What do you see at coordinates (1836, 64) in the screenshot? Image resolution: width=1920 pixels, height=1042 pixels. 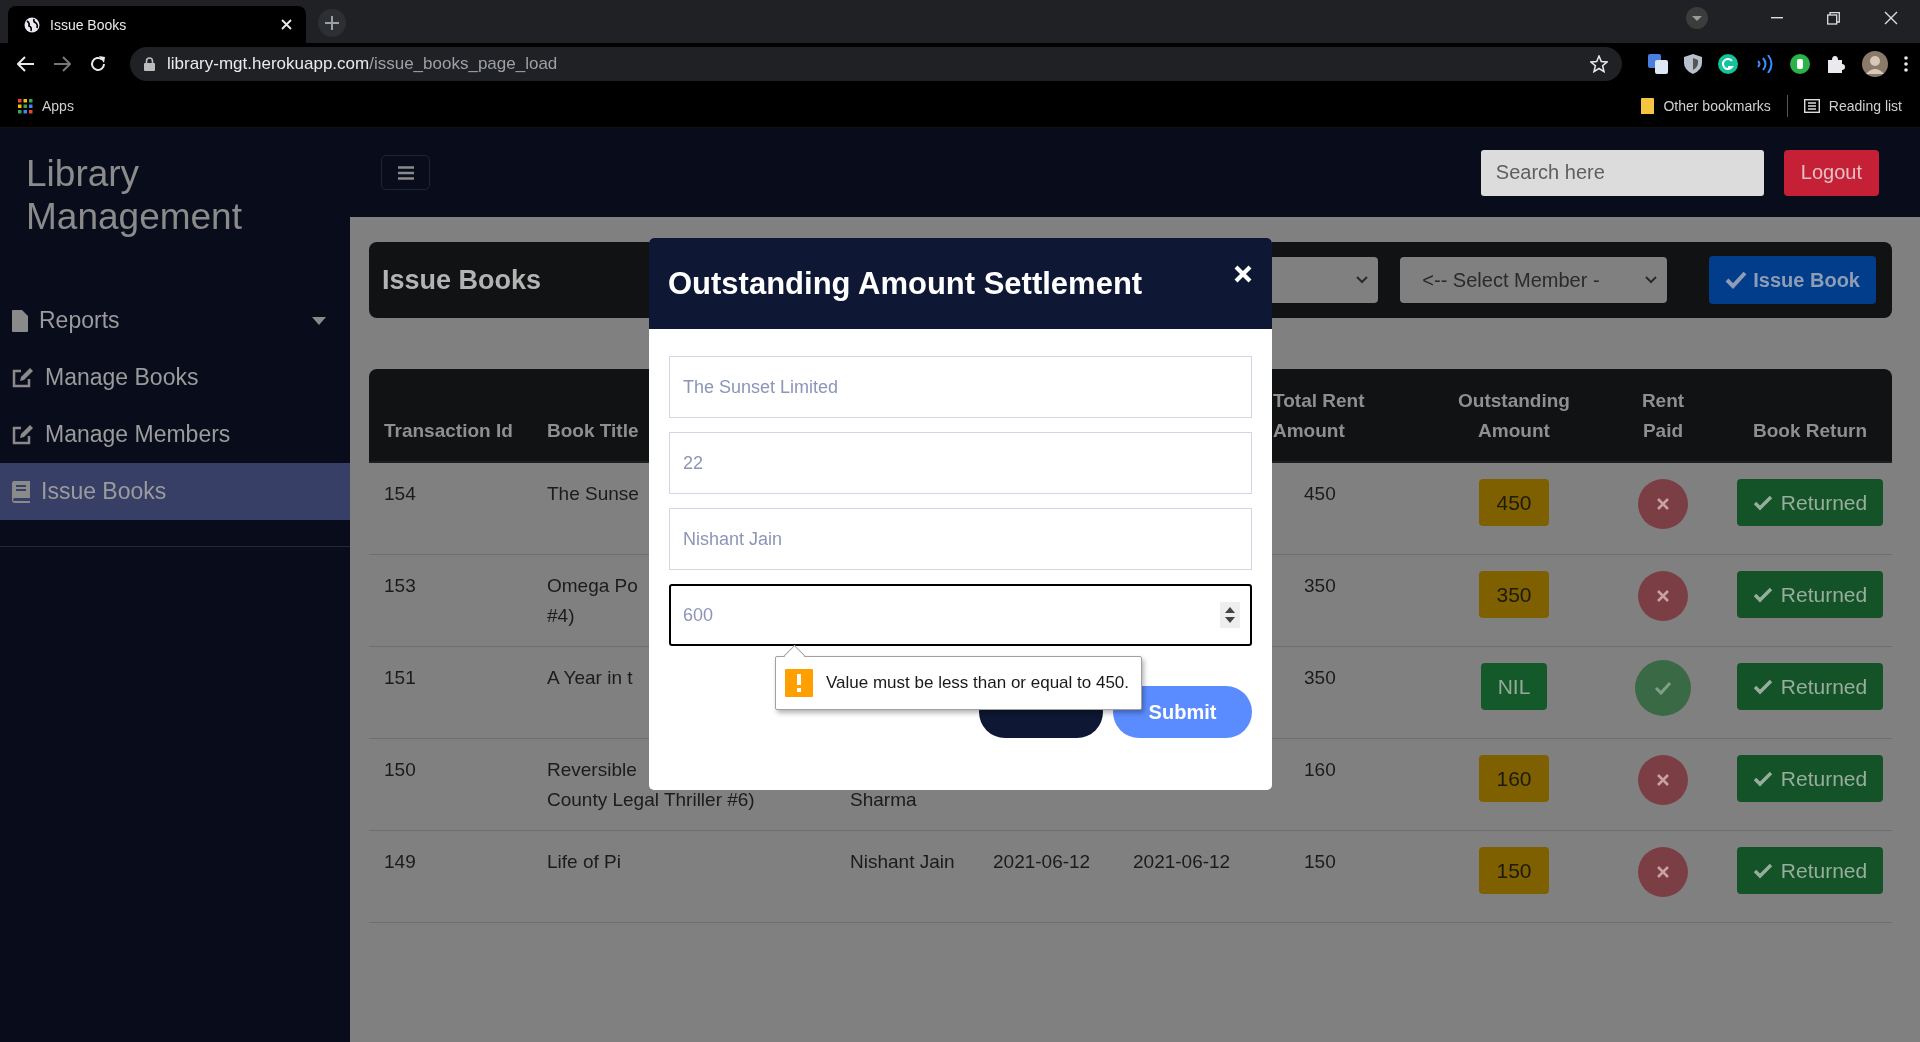 I see `puzzle-icon` at bounding box center [1836, 64].